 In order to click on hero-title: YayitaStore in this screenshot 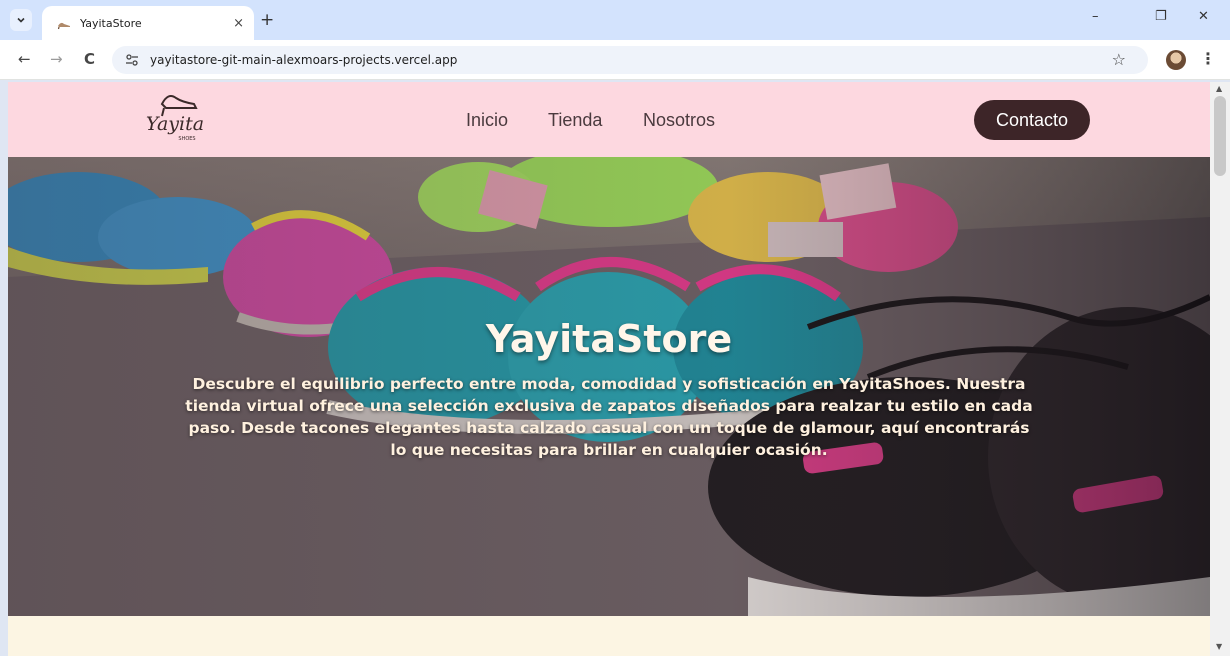, I will do `click(609, 339)`.